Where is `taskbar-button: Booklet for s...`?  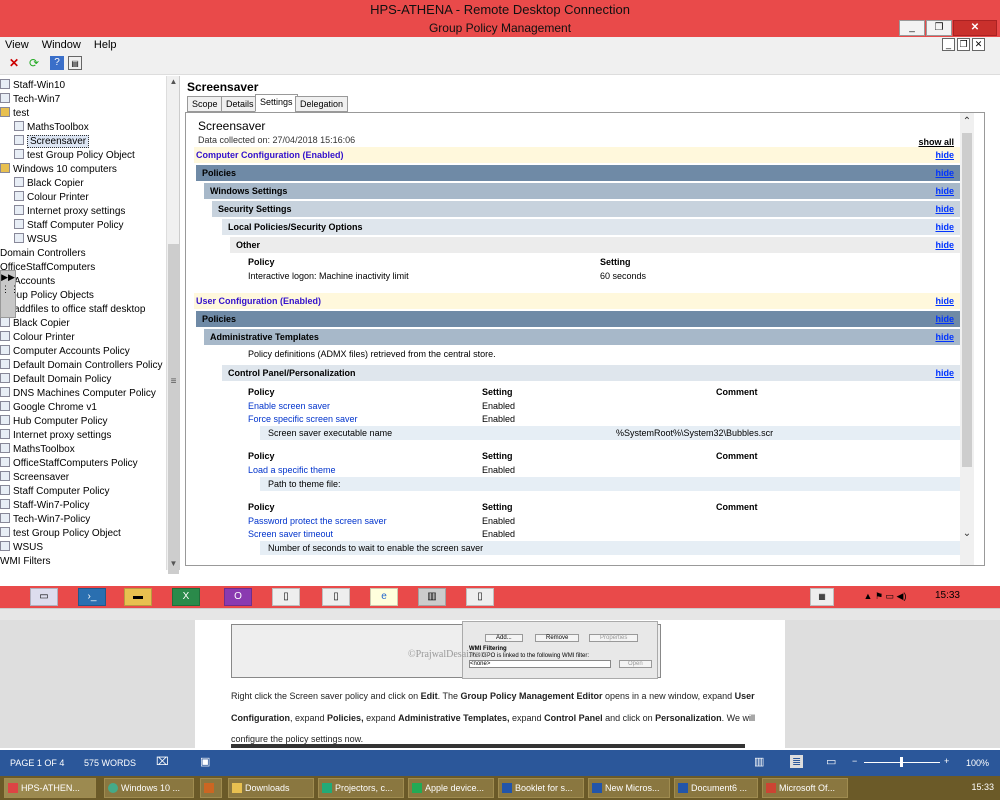
taskbar-button: Booklet for s... is located at coordinates (541, 788).